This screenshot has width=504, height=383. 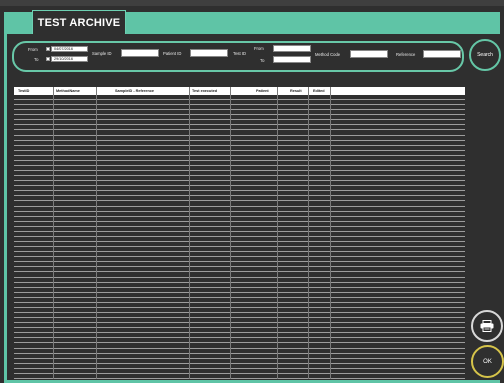 I want to click on printer-icon, so click(x=487, y=326).